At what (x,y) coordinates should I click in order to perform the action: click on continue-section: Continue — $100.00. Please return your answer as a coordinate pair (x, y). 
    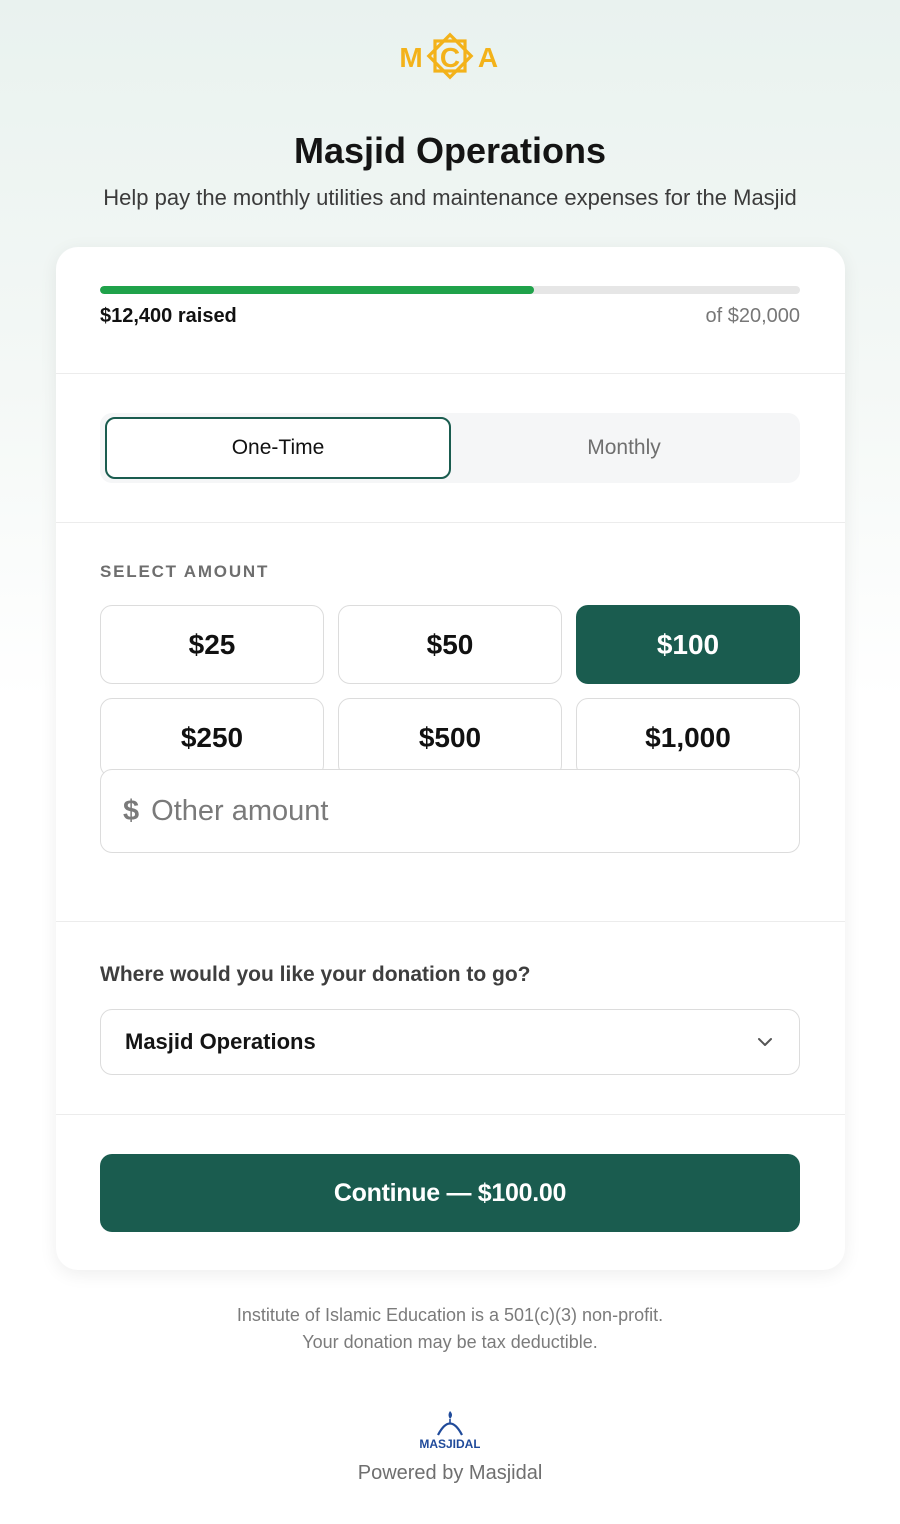
    Looking at the image, I should click on (450, 1192).